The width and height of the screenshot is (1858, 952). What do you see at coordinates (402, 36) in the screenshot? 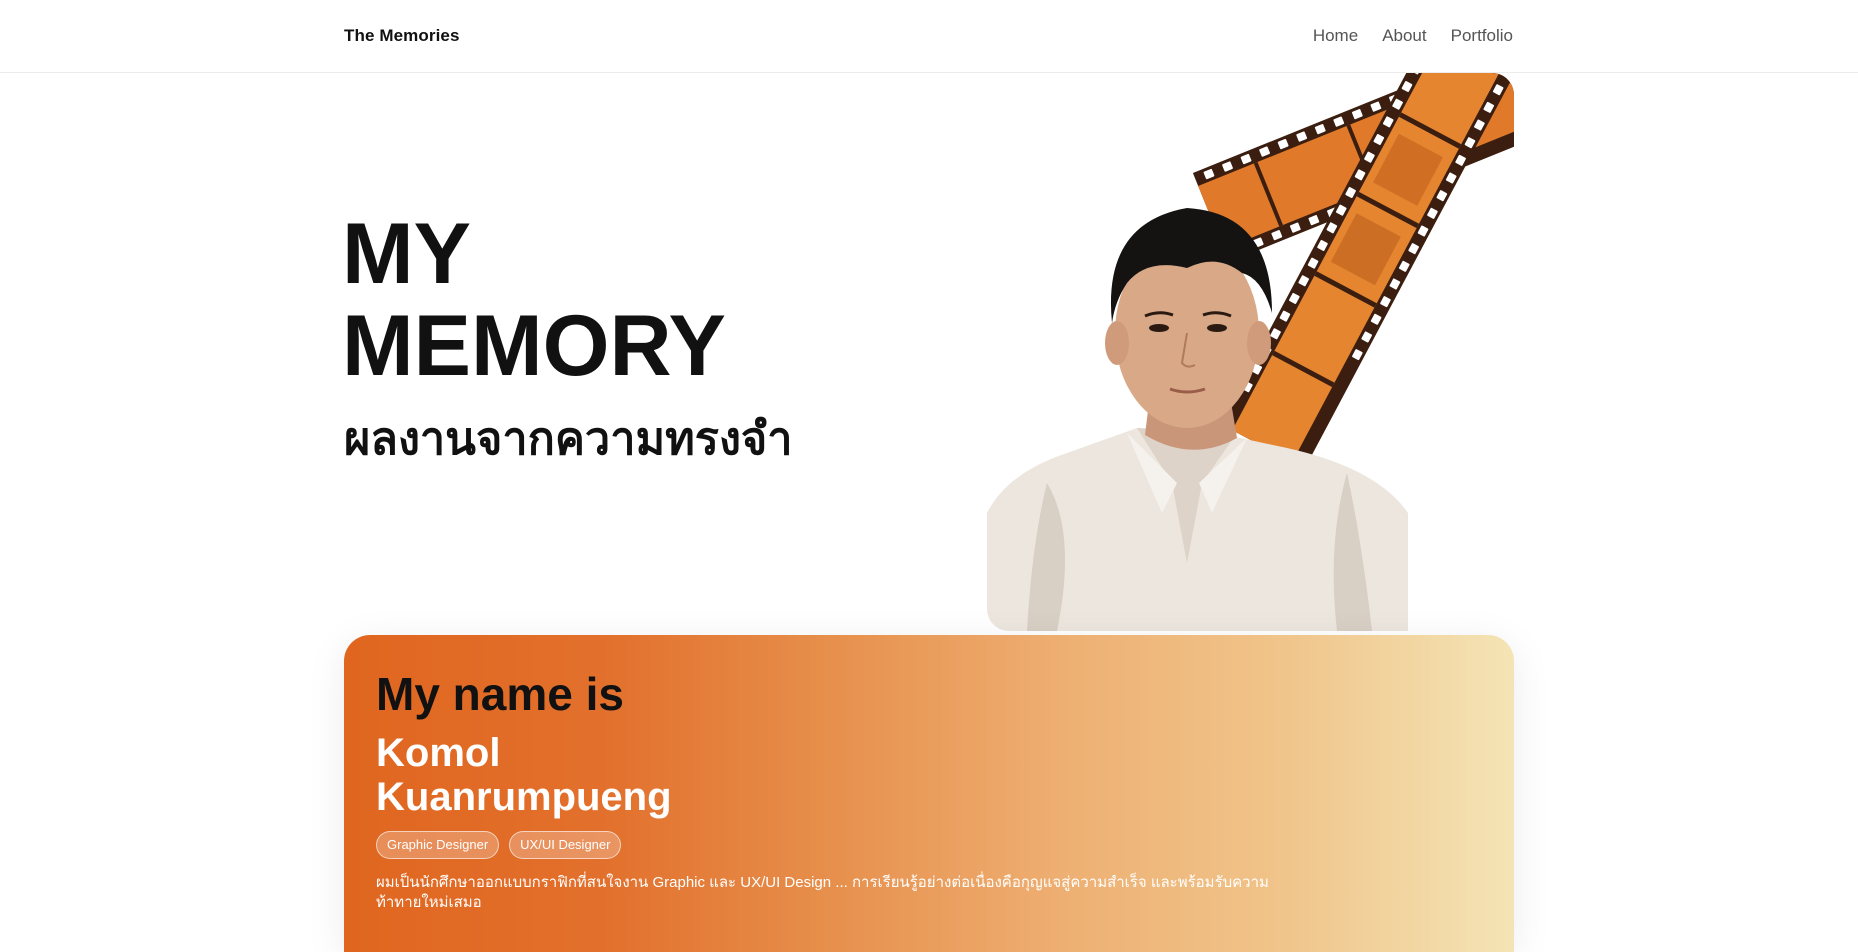
I see `brand-logo: The Memories` at bounding box center [402, 36].